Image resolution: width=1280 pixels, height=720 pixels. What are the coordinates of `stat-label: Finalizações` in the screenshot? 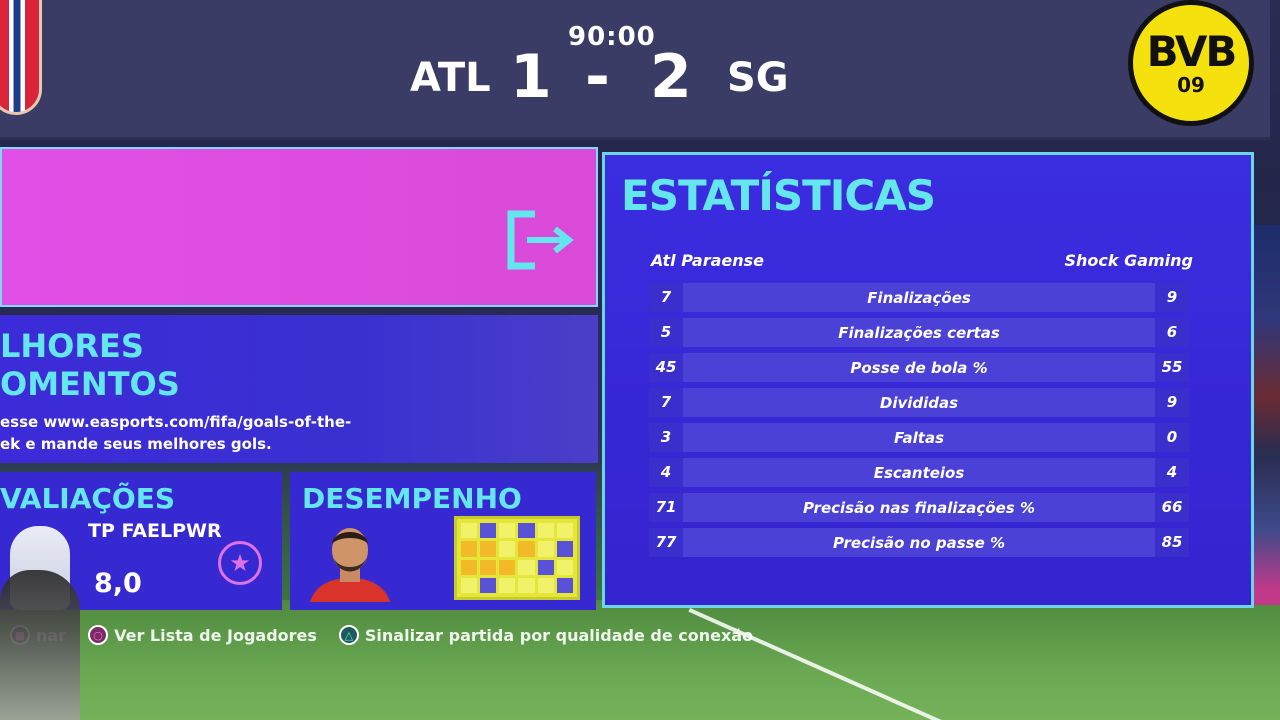 It's located at (919, 297).